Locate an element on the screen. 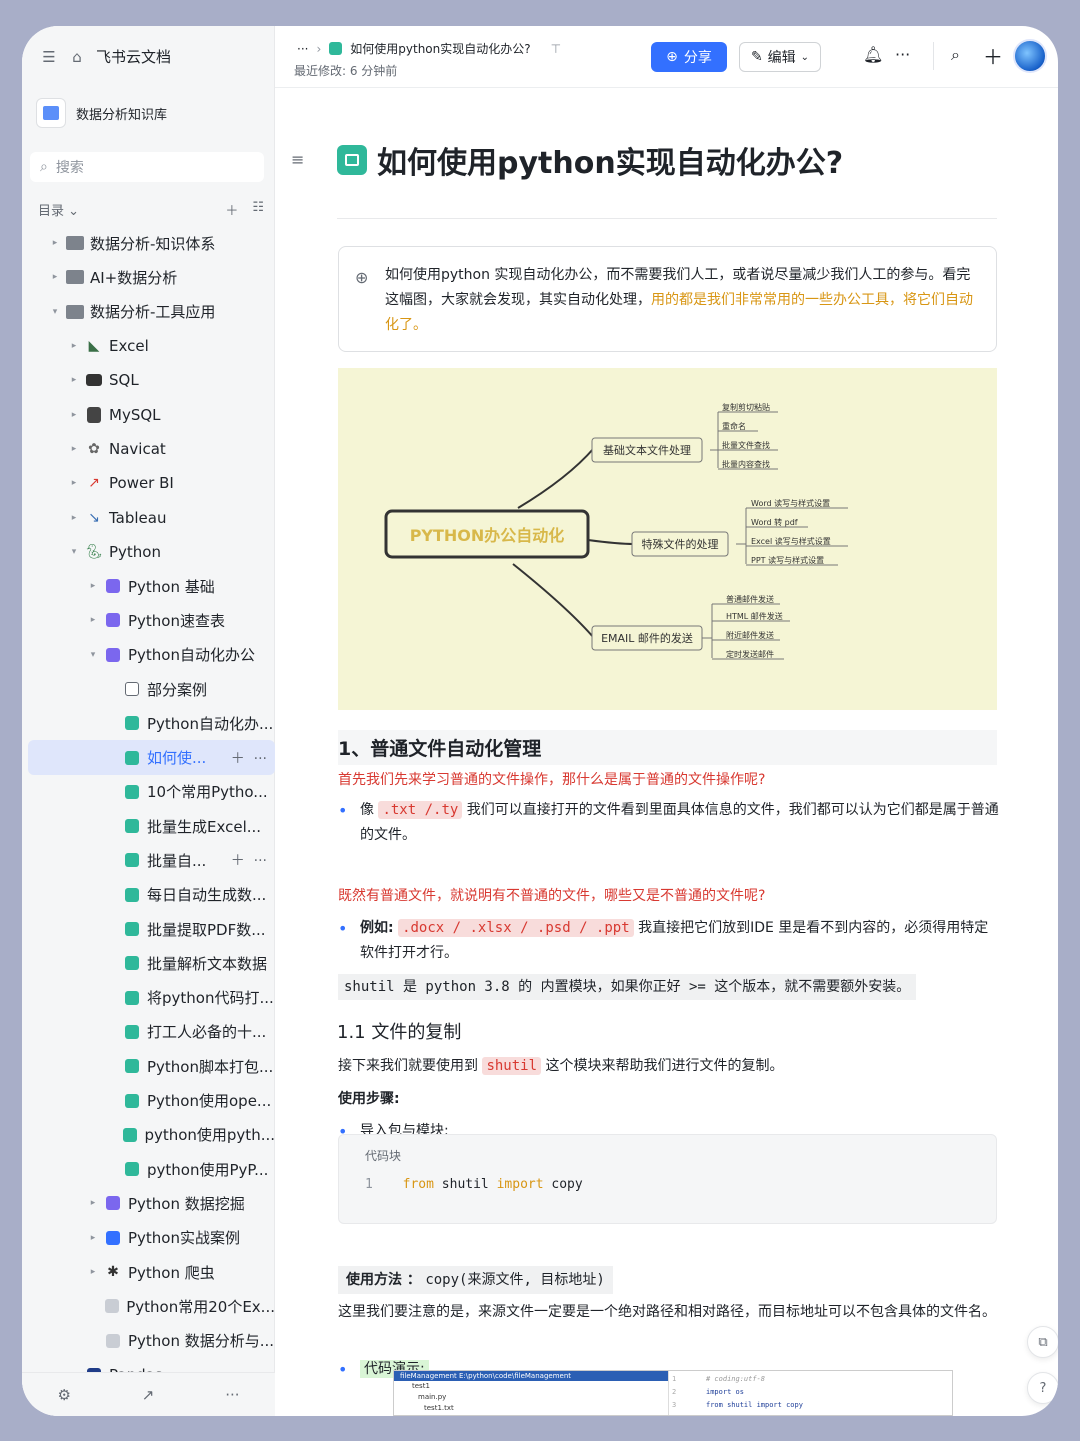 This screenshot has width=1080, height=1441. tree-item: ▸ 数据分析-知识体系 is located at coordinates (151, 243).